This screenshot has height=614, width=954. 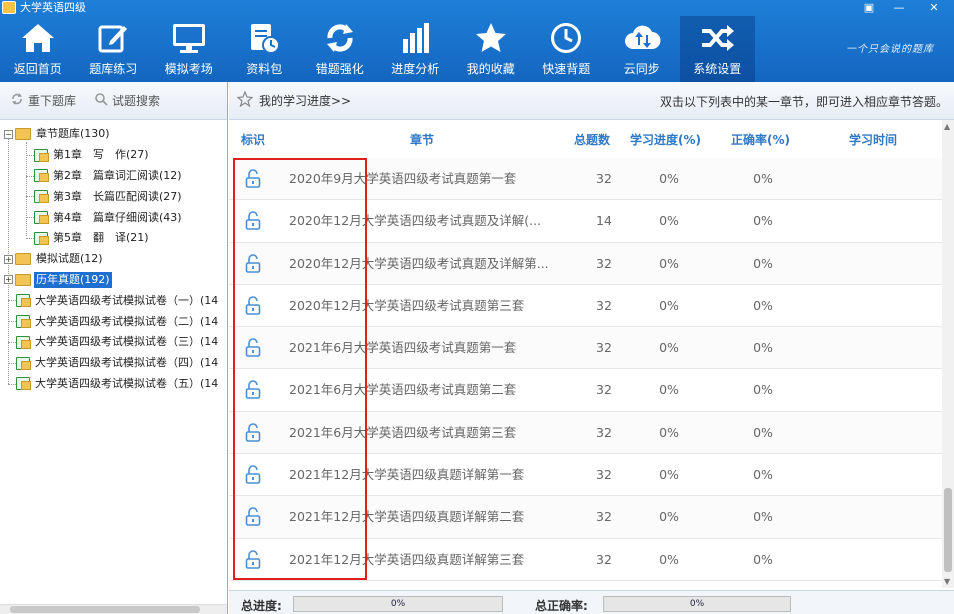 What do you see at coordinates (113, 259) in the screenshot?
I see `tree-node-mock-tests: + 模拟试题(12)` at bounding box center [113, 259].